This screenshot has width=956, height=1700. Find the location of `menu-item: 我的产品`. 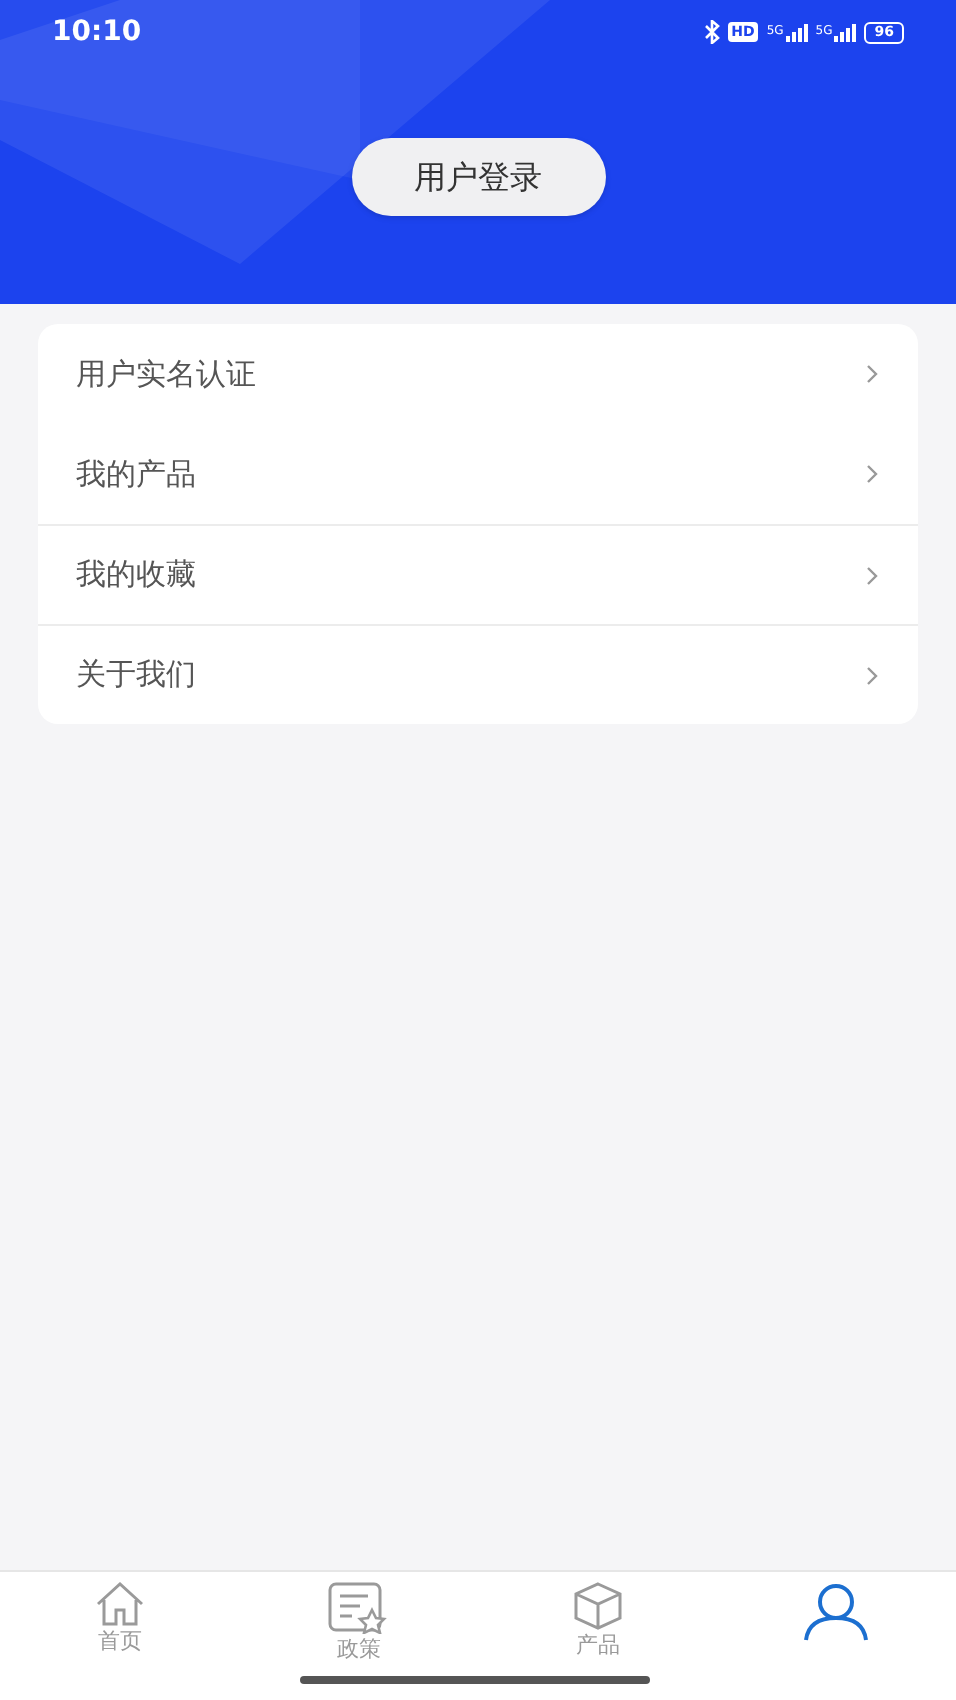

menu-item: 我的产品 is located at coordinates (478, 474).